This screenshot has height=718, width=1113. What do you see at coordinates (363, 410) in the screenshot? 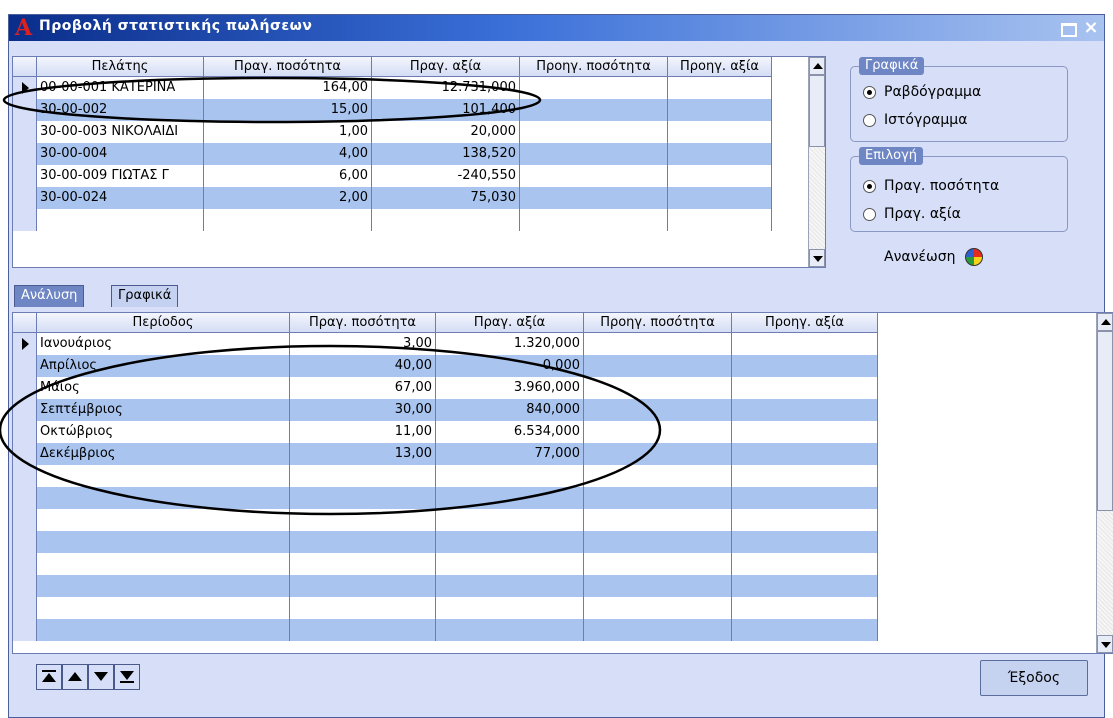
I see `table-cell: 30,00` at bounding box center [363, 410].